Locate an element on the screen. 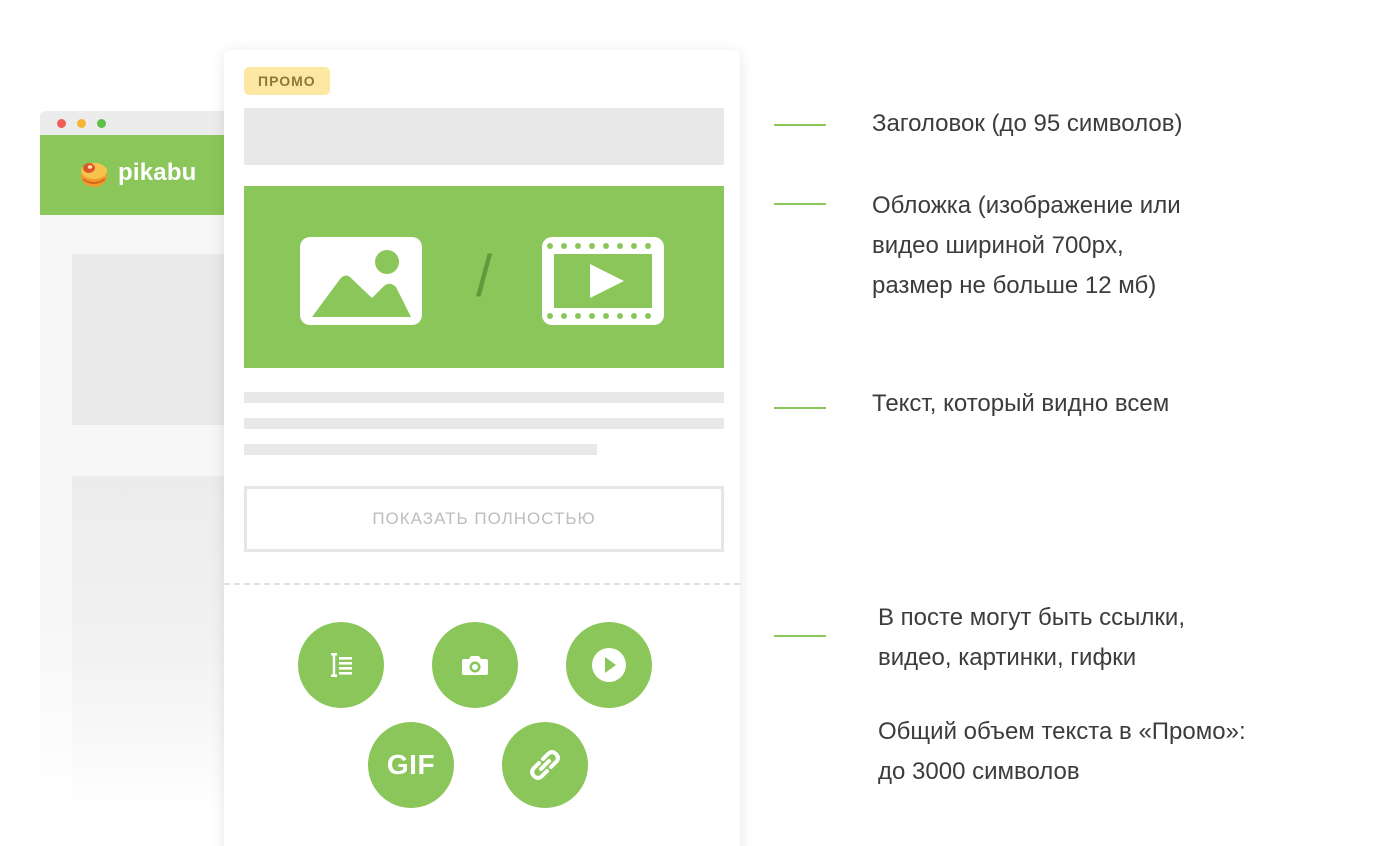 The width and height of the screenshot is (1400, 846). annotation-line: видео, картинки, гифки is located at coordinates (1007, 657).